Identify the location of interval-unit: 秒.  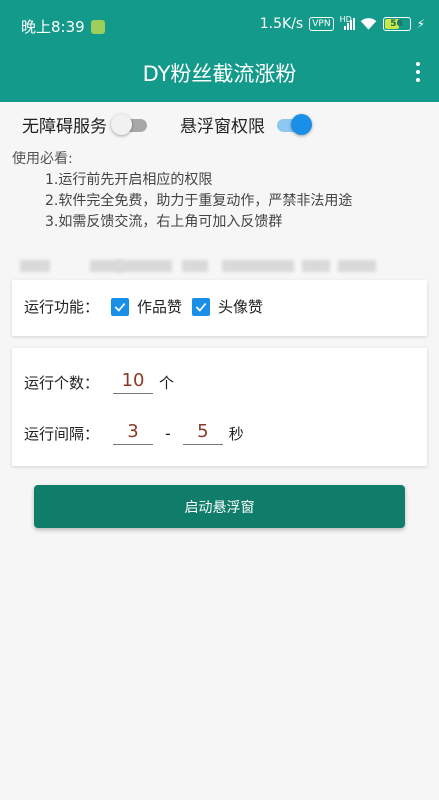
(236, 433).